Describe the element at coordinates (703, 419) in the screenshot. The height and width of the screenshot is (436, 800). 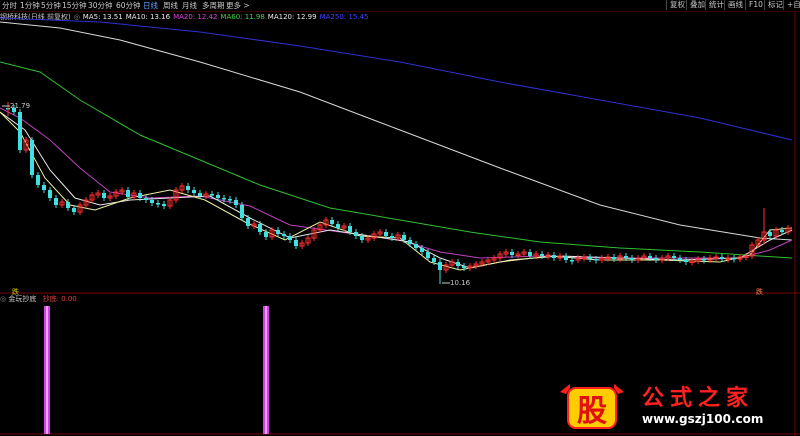
I see `watermark-url: www.gszj100.com` at that location.